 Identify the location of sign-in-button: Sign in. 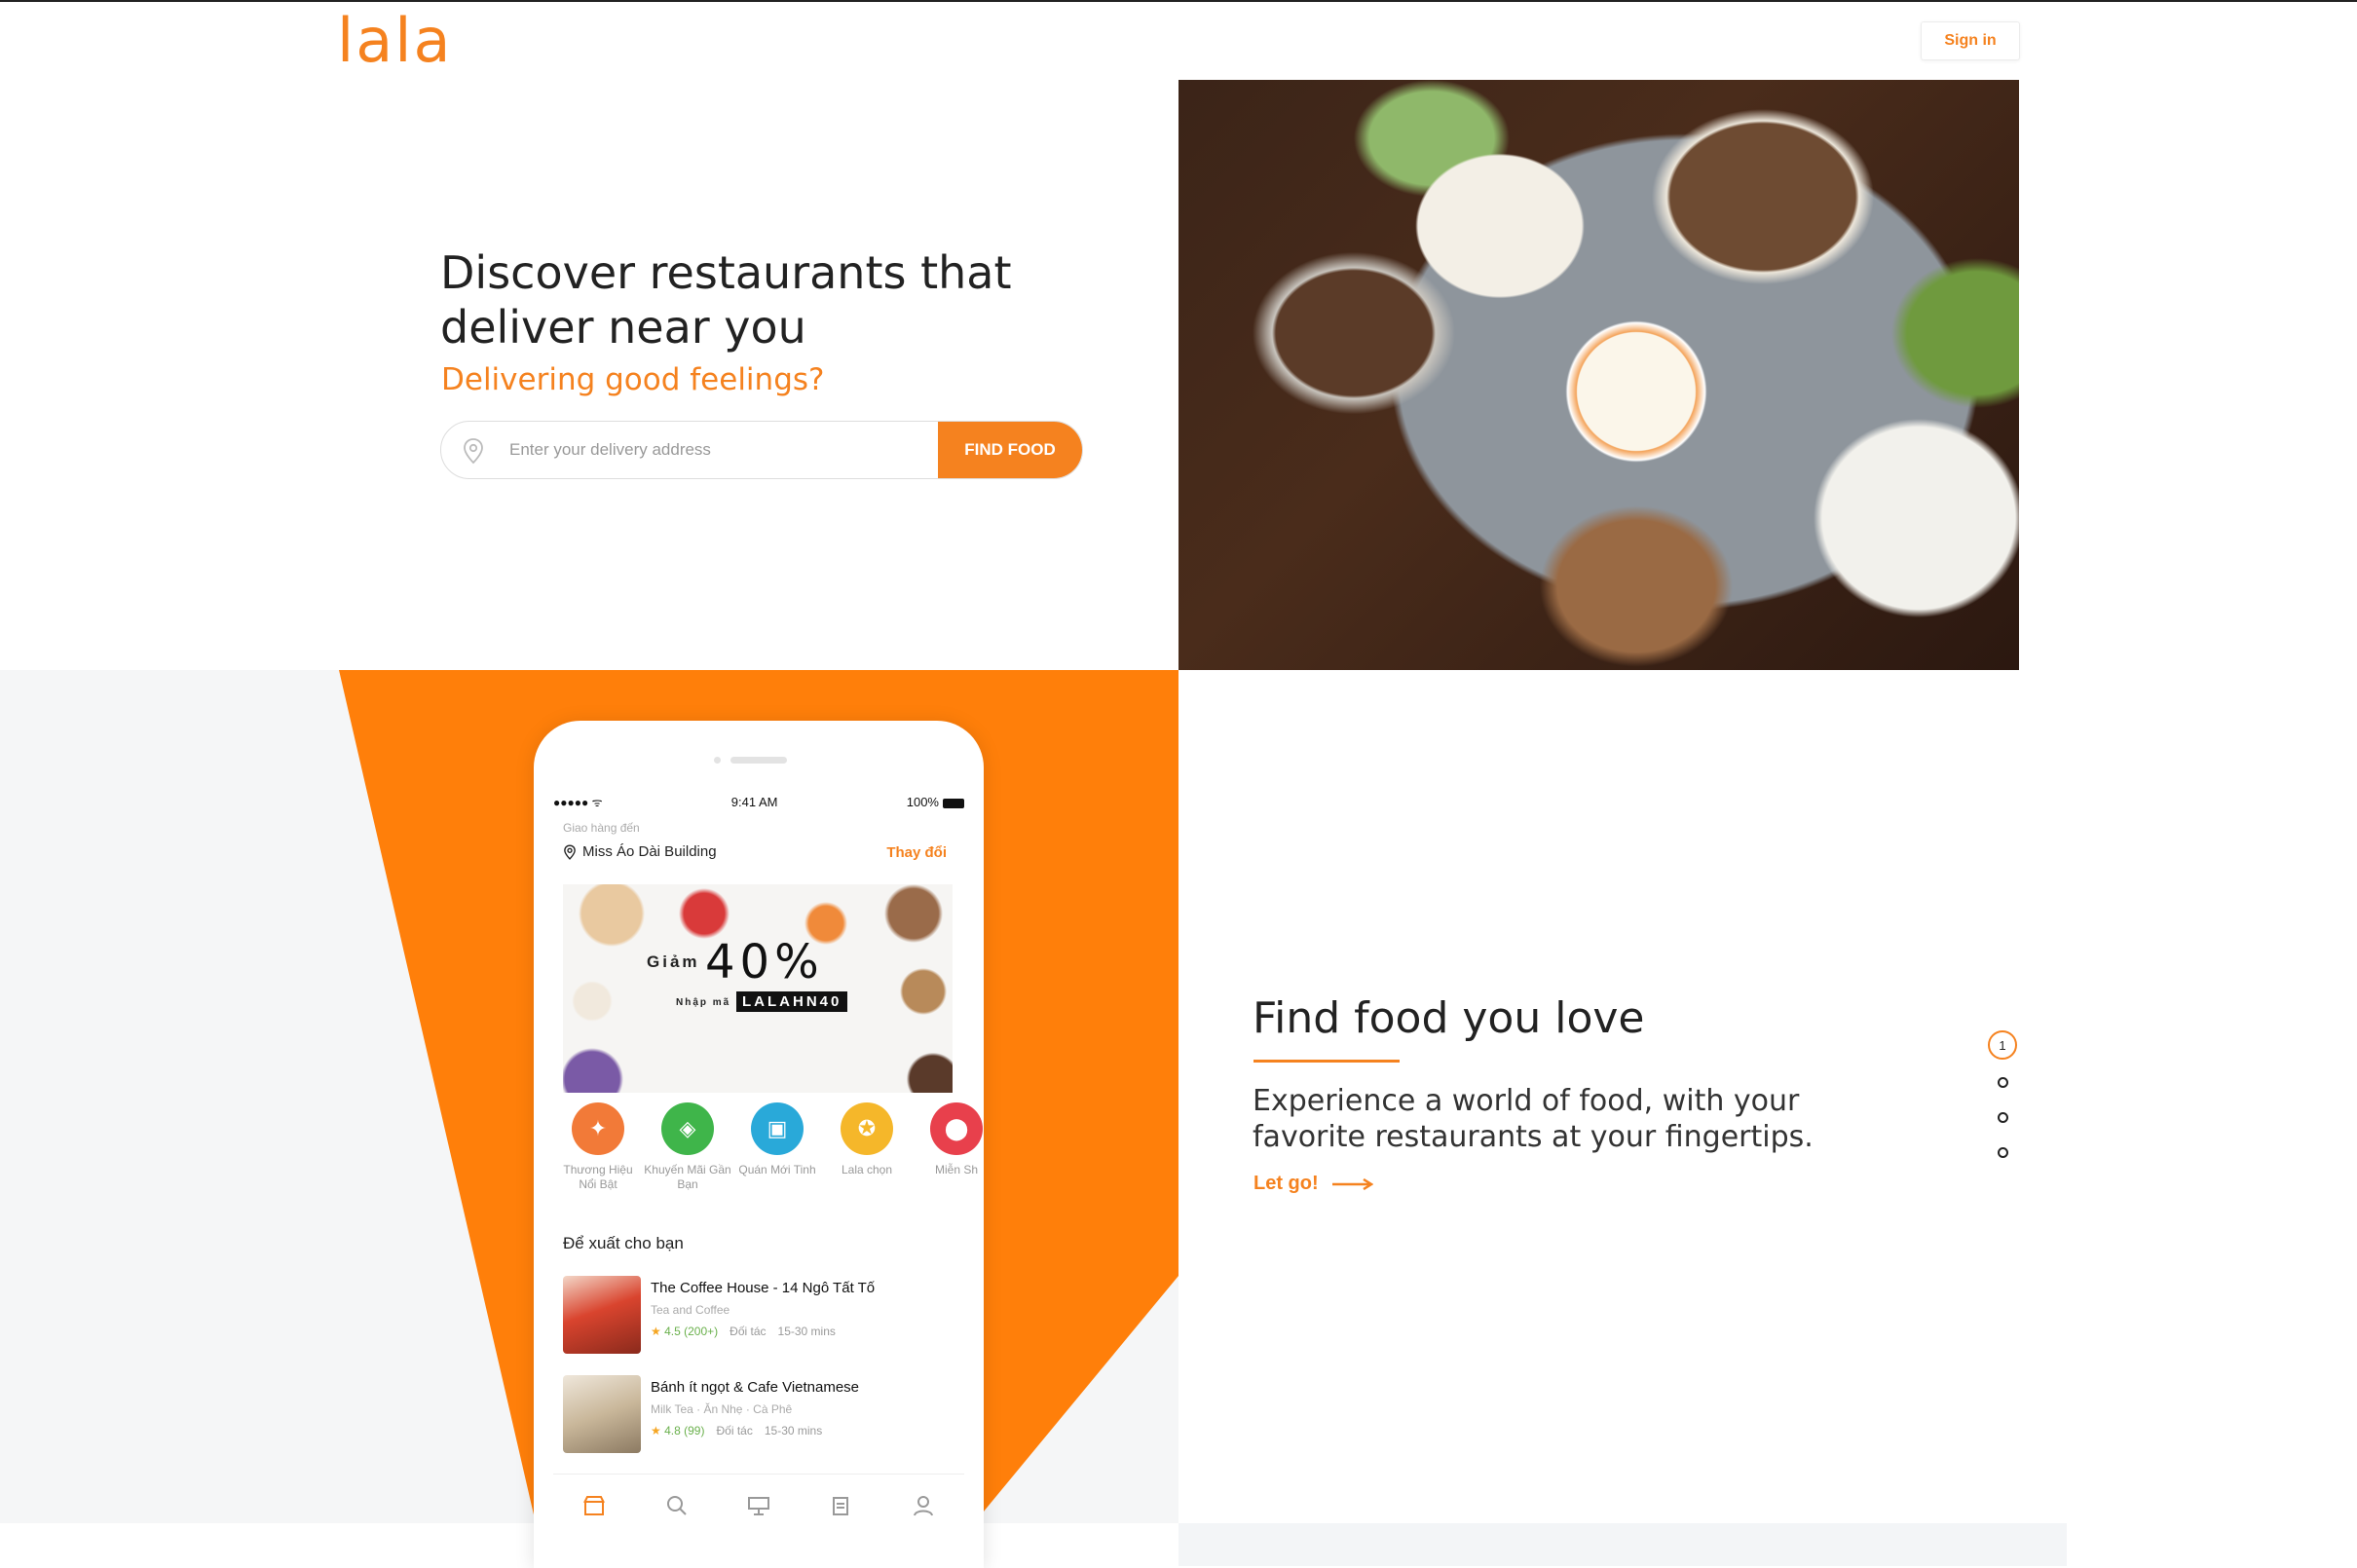
(1970, 40).